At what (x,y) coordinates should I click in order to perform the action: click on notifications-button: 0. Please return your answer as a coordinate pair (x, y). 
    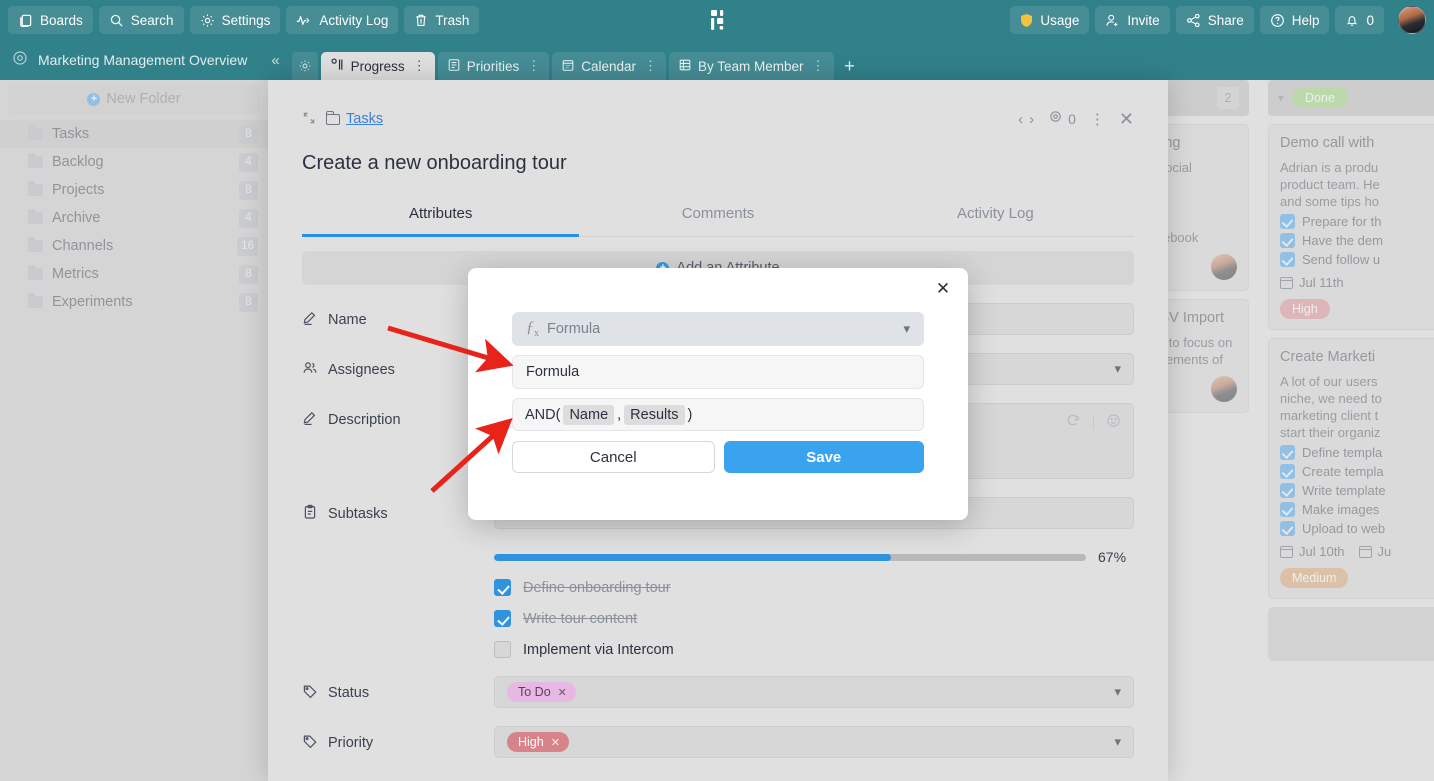
    Looking at the image, I should click on (1359, 20).